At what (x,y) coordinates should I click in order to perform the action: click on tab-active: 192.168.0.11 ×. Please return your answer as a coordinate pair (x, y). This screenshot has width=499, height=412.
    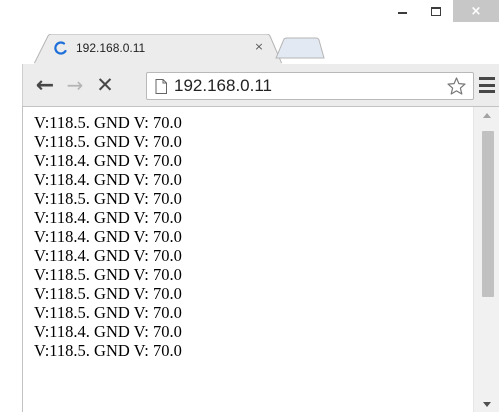
    Looking at the image, I should click on (158, 49).